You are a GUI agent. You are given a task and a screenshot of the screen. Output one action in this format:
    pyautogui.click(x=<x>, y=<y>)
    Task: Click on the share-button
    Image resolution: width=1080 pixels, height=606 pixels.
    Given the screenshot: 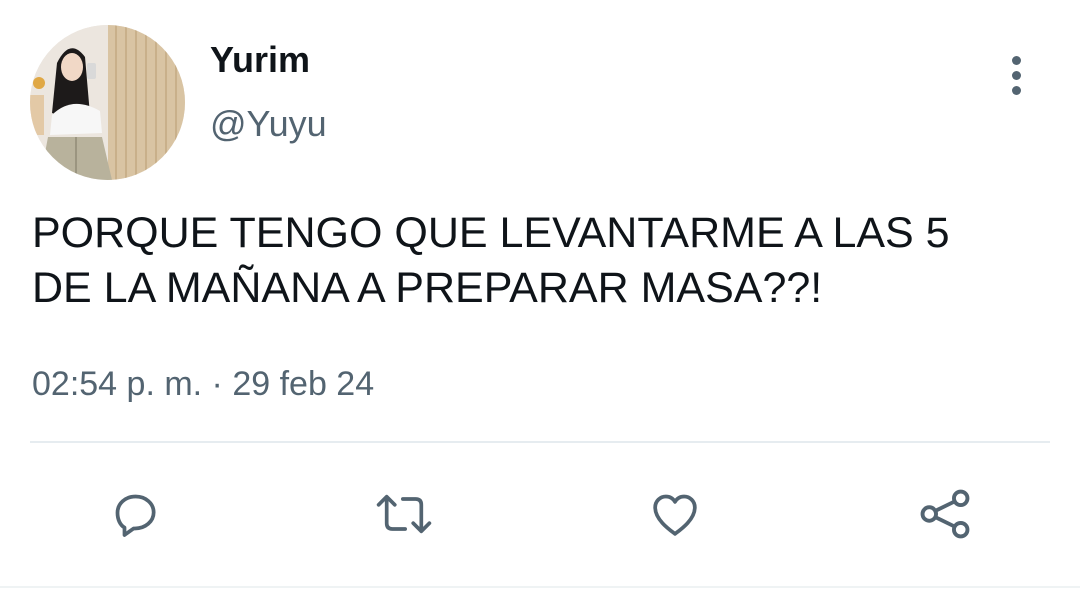 What is the action you would take?
    pyautogui.click(x=945, y=514)
    